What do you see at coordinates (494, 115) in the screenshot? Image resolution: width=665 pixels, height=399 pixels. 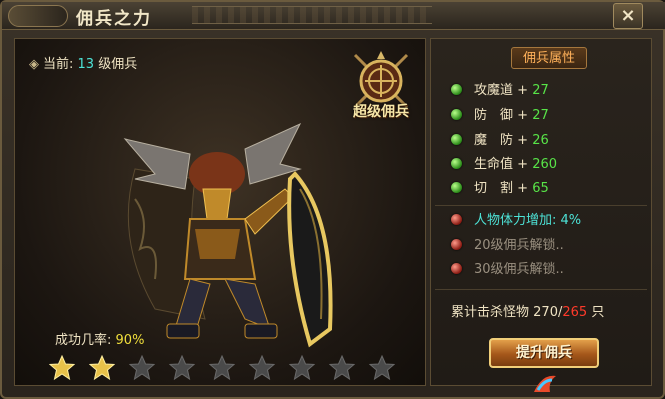 I see `attribute-name: 防 御` at bounding box center [494, 115].